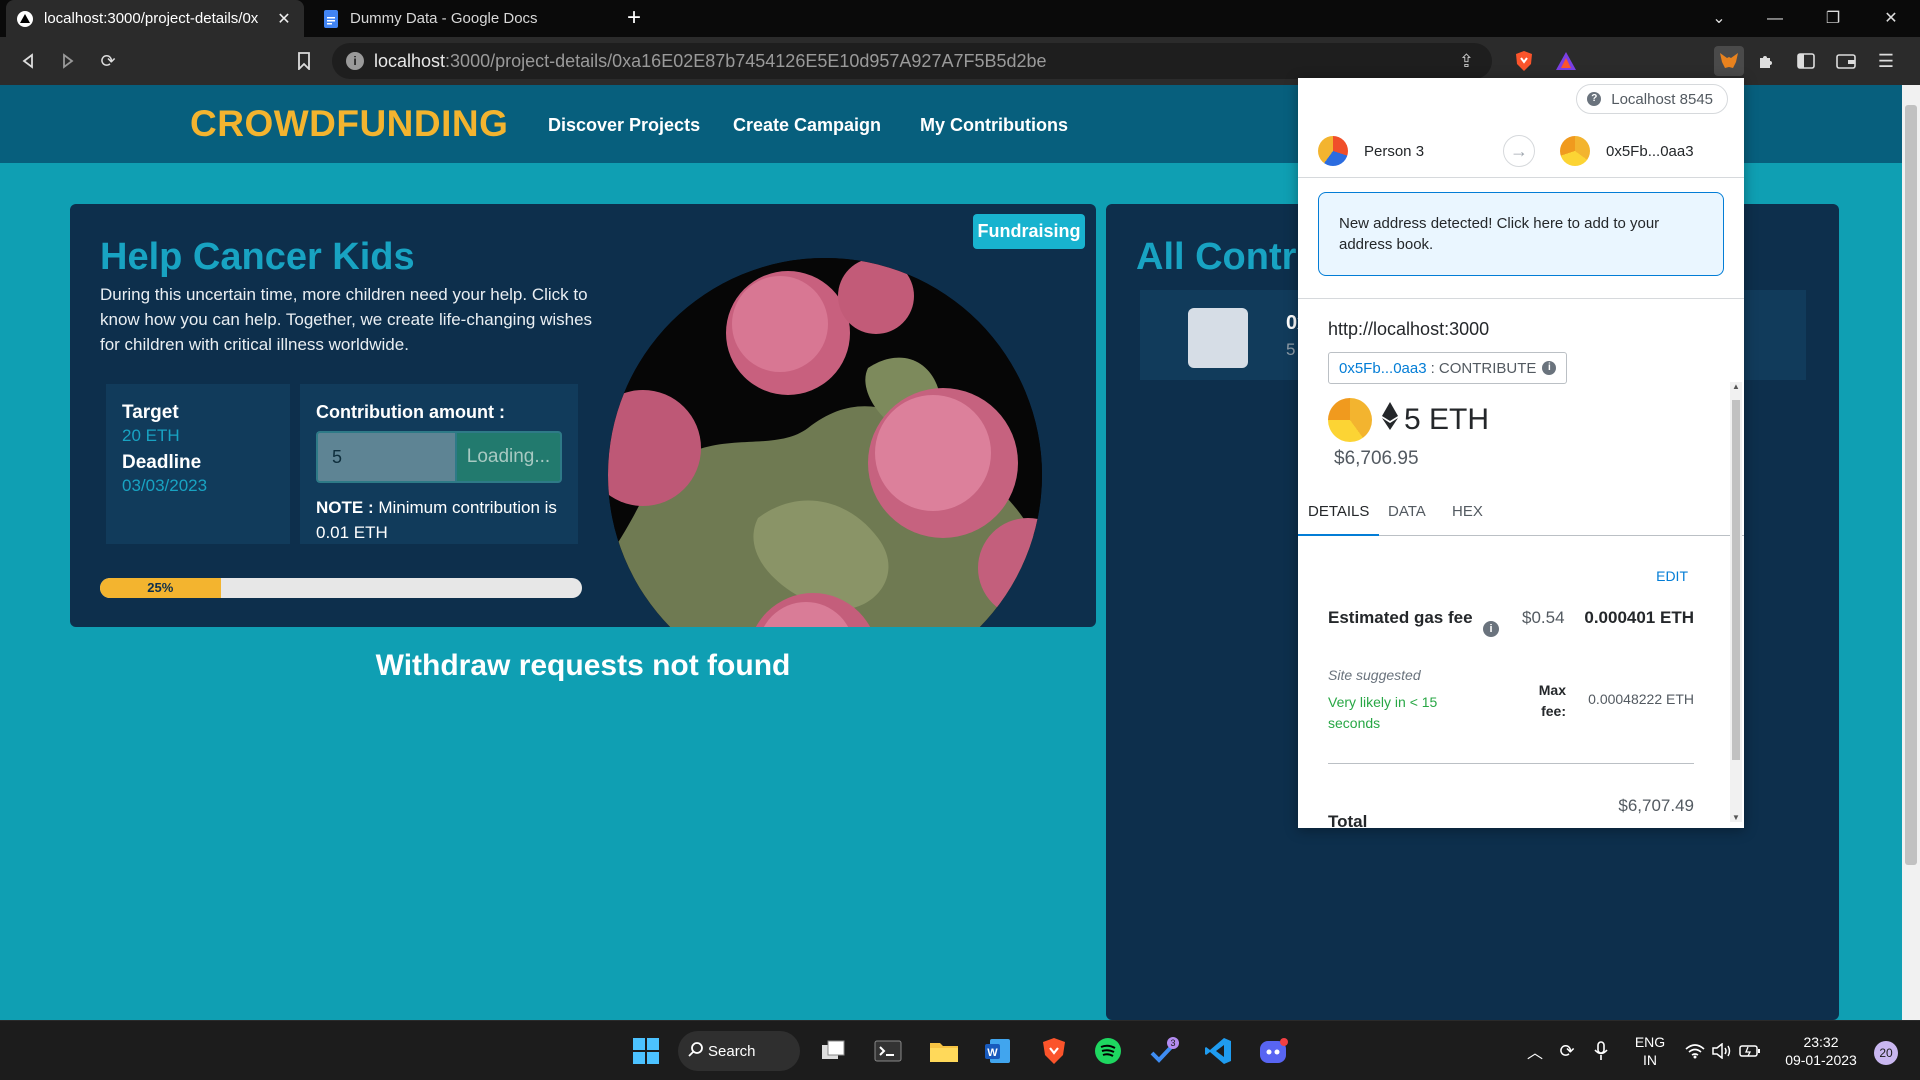 The height and width of the screenshot is (1080, 1920). Describe the element at coordinates (1371, 151) in the screenshot. I see `from-account: Person 3` at that location.